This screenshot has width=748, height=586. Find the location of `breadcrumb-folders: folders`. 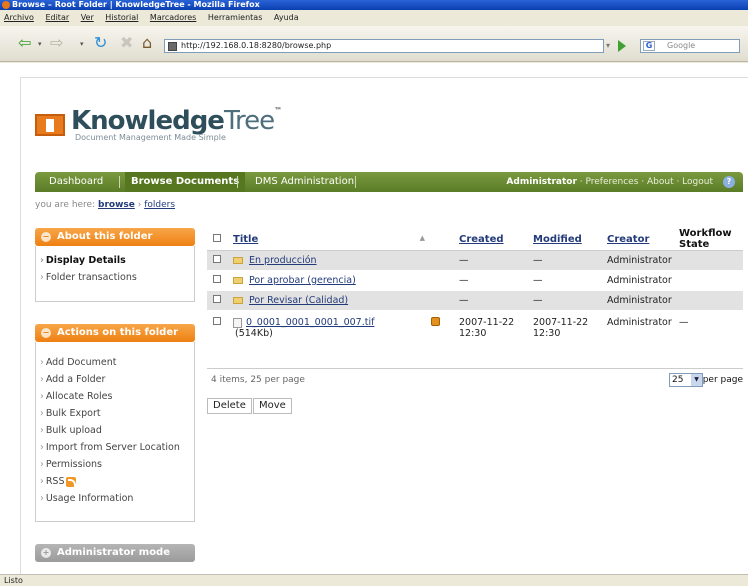

breadcrumb-folders: folders is located at coordinates (159, 205).